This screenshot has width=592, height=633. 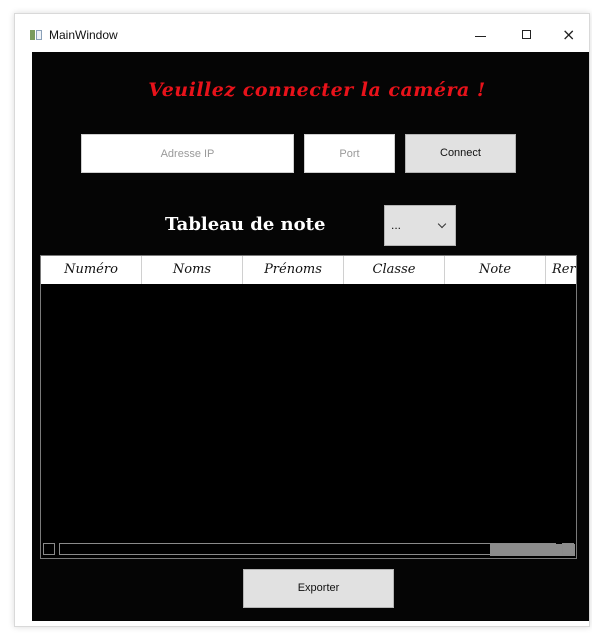 What do you see at coordinates (187, 153) in the screenshot?
I see `ip-address-input` at bounding box center [187, 153].